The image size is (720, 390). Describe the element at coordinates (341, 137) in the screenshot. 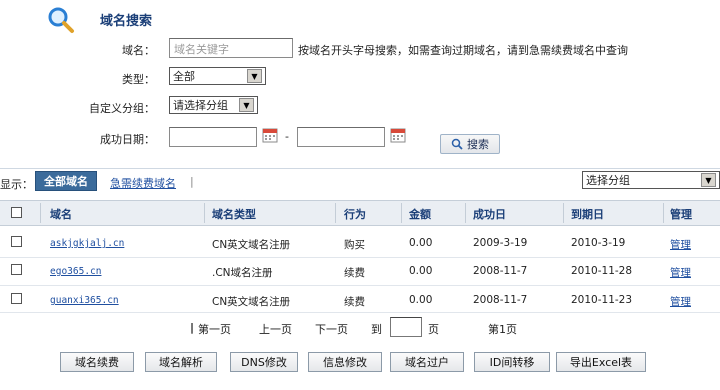

I see `date-end-input` at that location.